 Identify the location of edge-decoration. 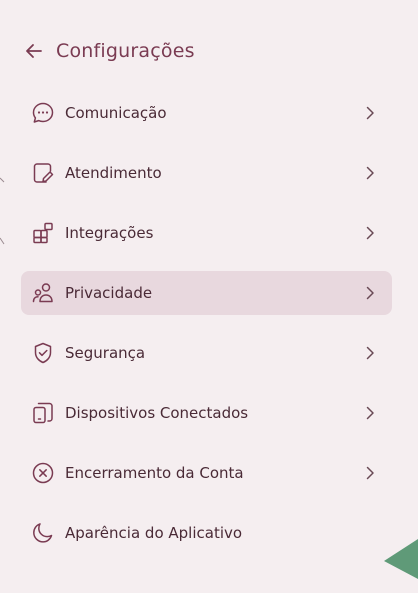
(2, 211).